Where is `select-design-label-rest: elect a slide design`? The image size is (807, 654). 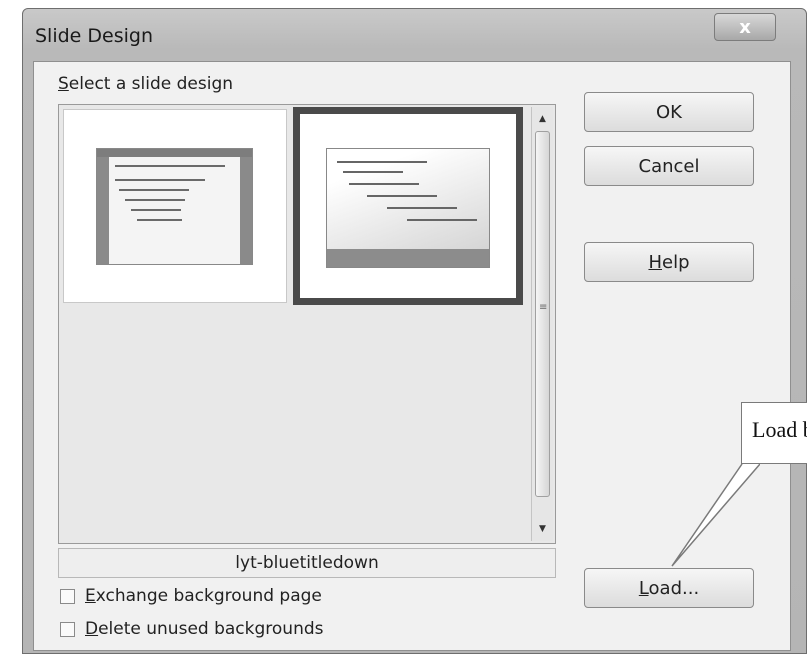 select-design-label-rest: elect a slide design is located at coordinates (151, 84).